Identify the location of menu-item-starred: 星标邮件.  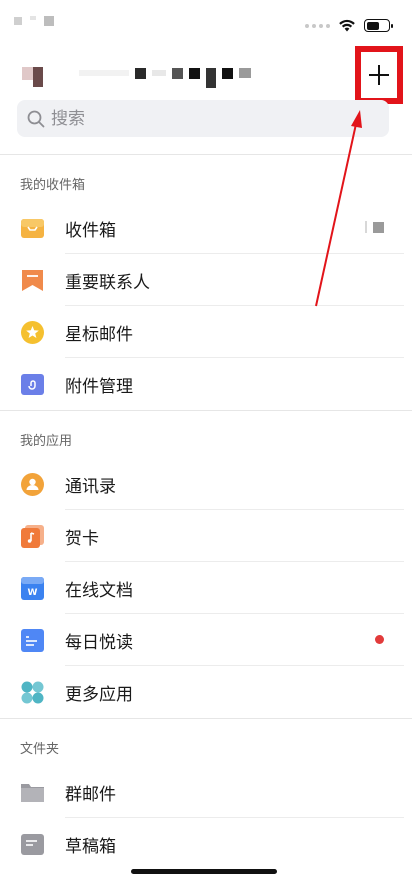
(206, 332).